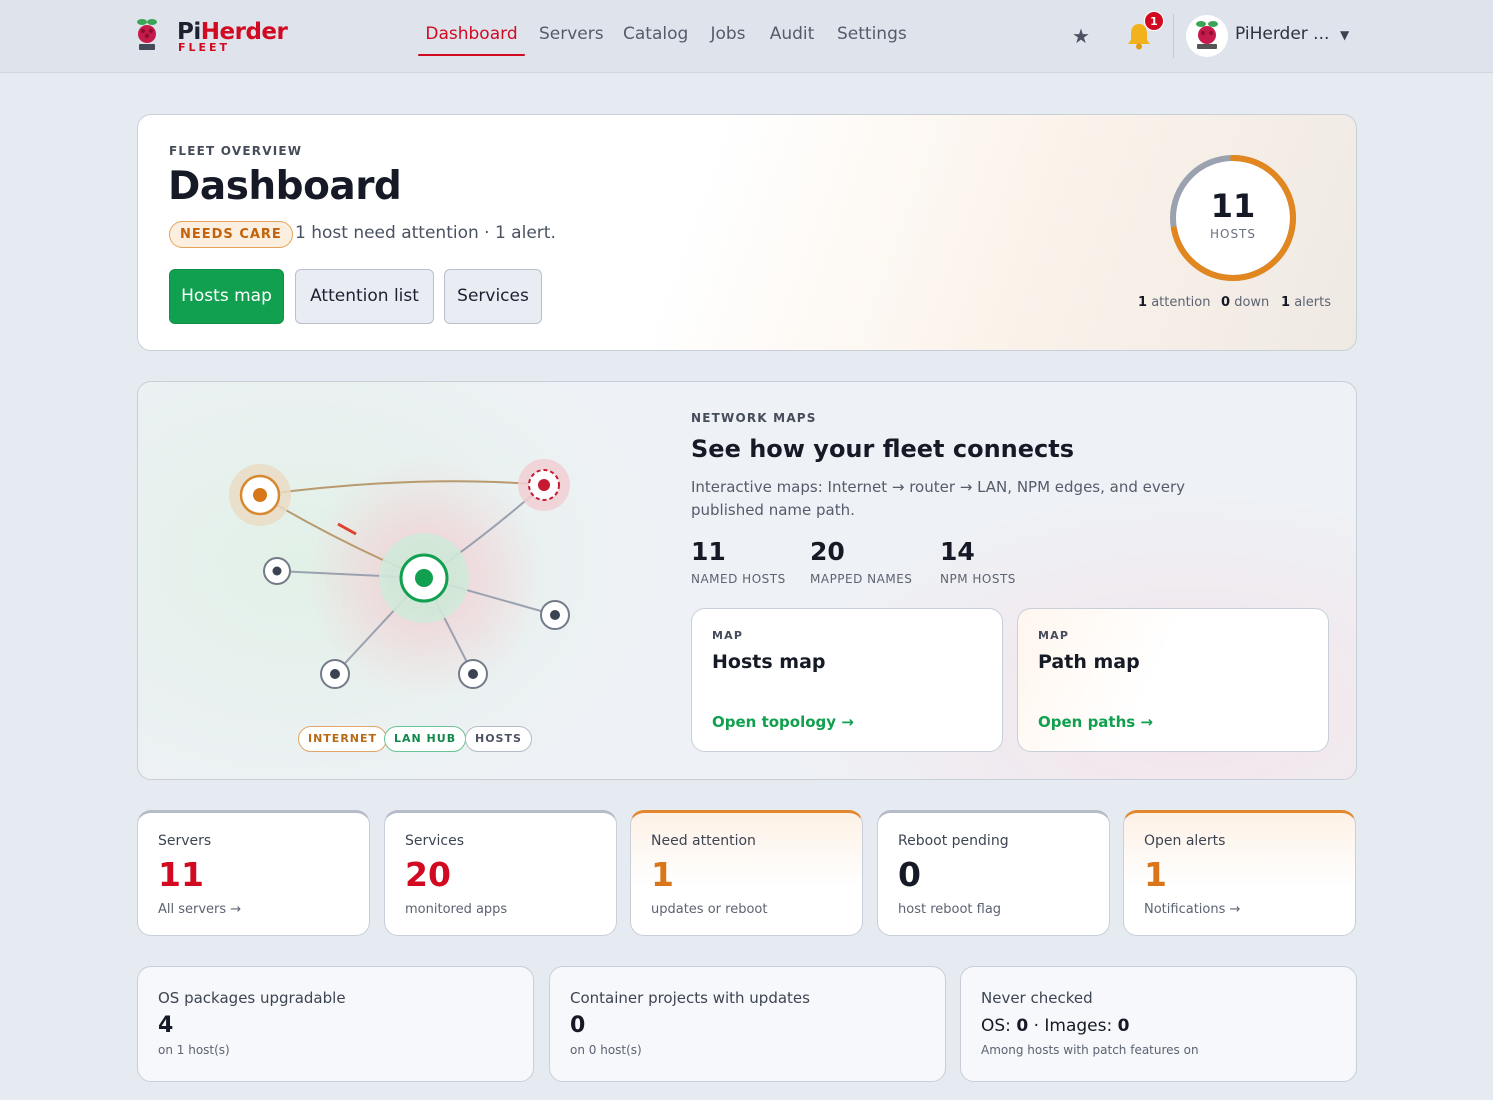 The width and height of the screenshot is (1493, 1100). Describe the element at coordinates (1081, 36) in the screenshot. I see `star-icon: ★` at that location.